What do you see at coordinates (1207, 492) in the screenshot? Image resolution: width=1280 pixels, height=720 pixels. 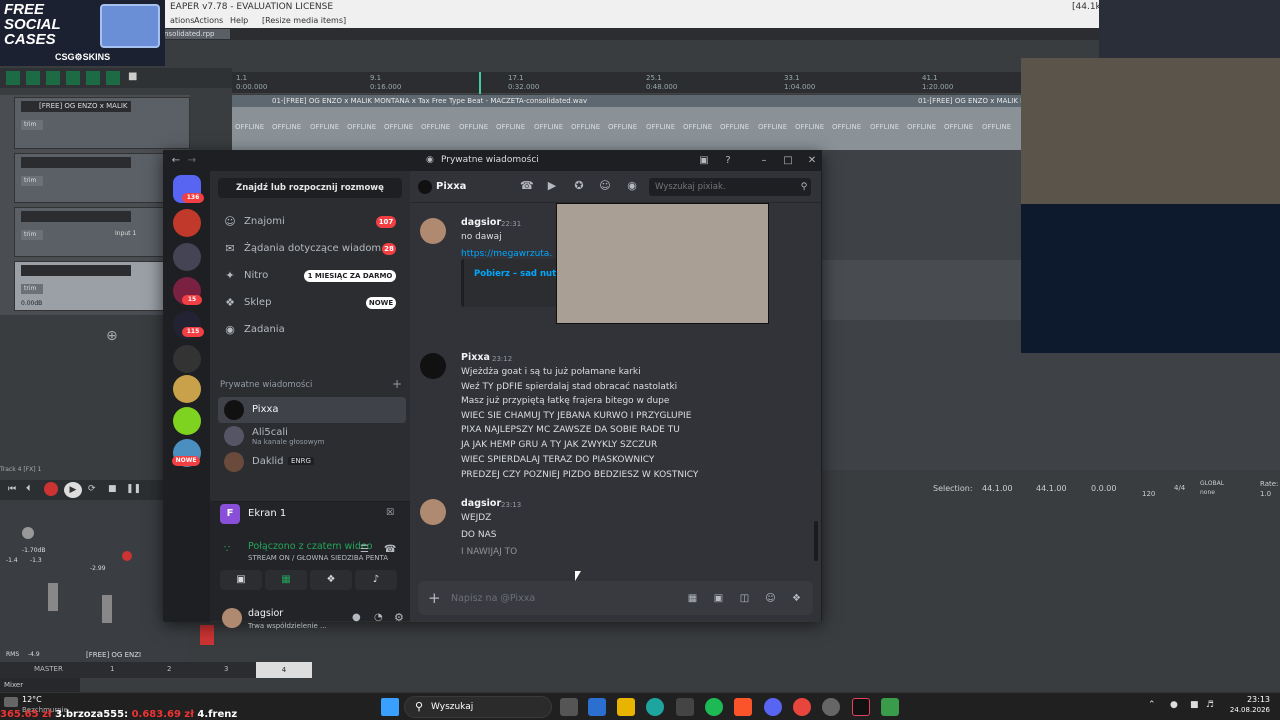 I see `automation-mode: none` at bounding box center [1207, 492].